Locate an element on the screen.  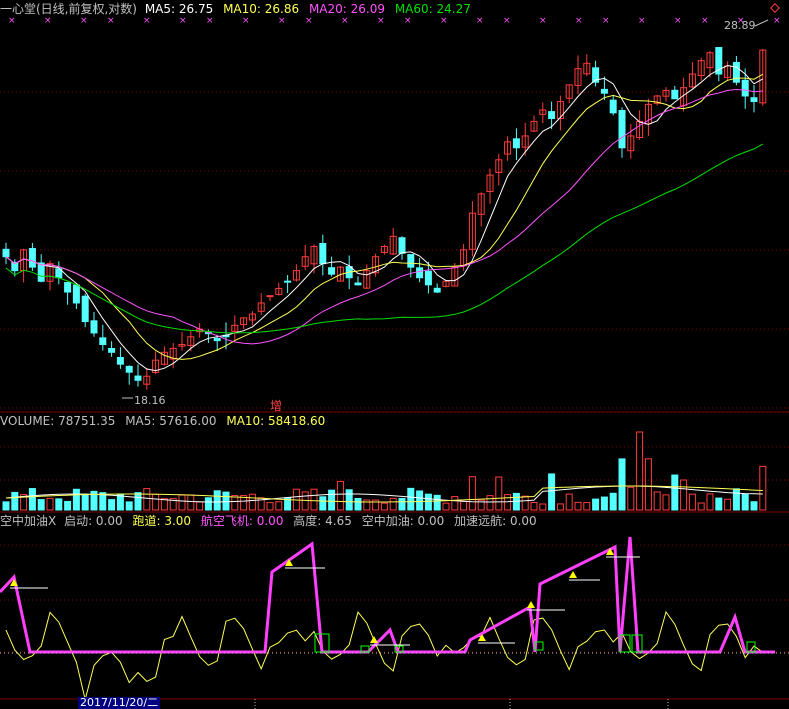
ma60-value: MA60: 24.27 is located at coordinates (432, 9).